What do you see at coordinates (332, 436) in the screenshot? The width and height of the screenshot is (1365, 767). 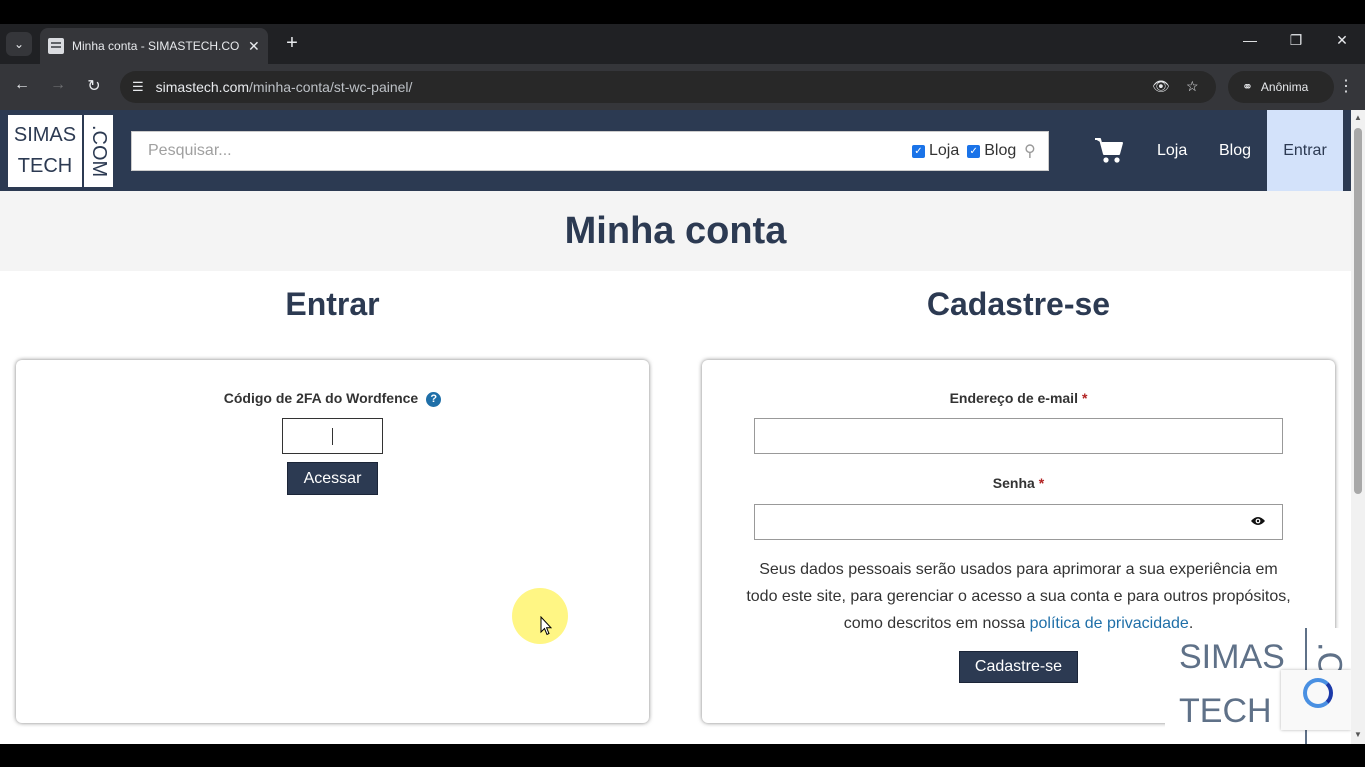 I see `text-caret` at bounding box center [332, 436].